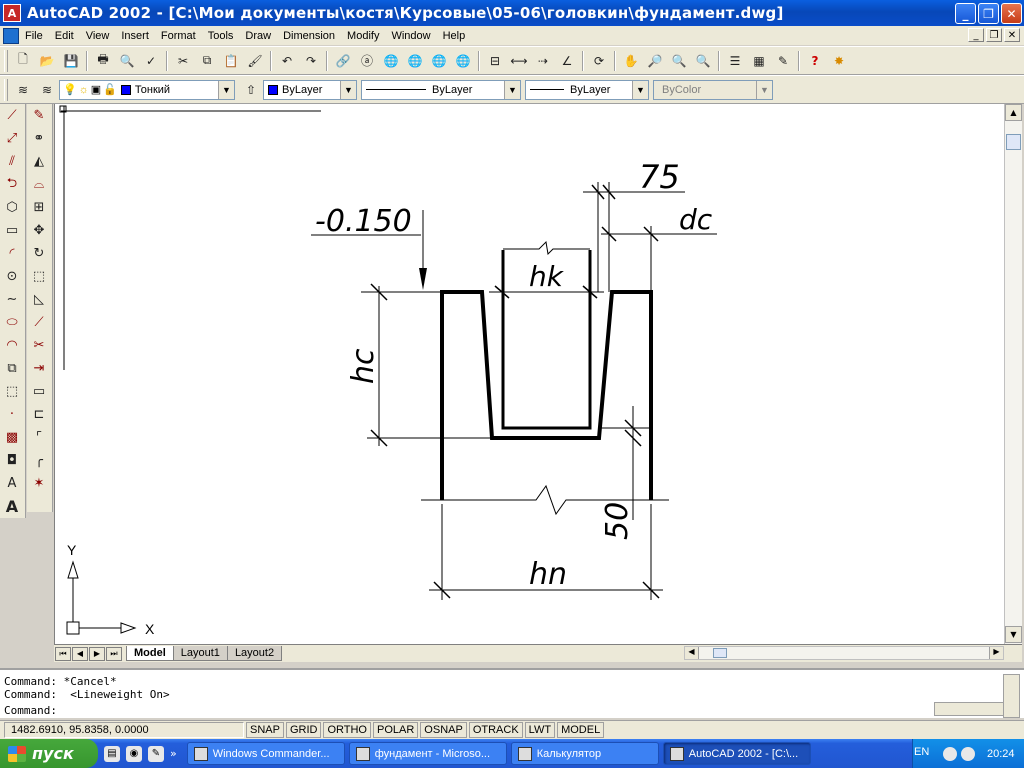 The width and height of the screenshot is (1024, 768). I want to click on copy-object-icon: ⚭, so click(39, 138).